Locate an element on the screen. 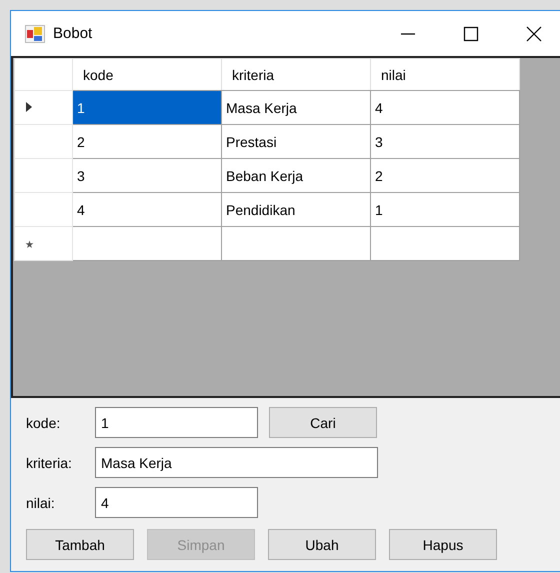  table-cell: Masa Kerja is located at coordinates (296, 107).